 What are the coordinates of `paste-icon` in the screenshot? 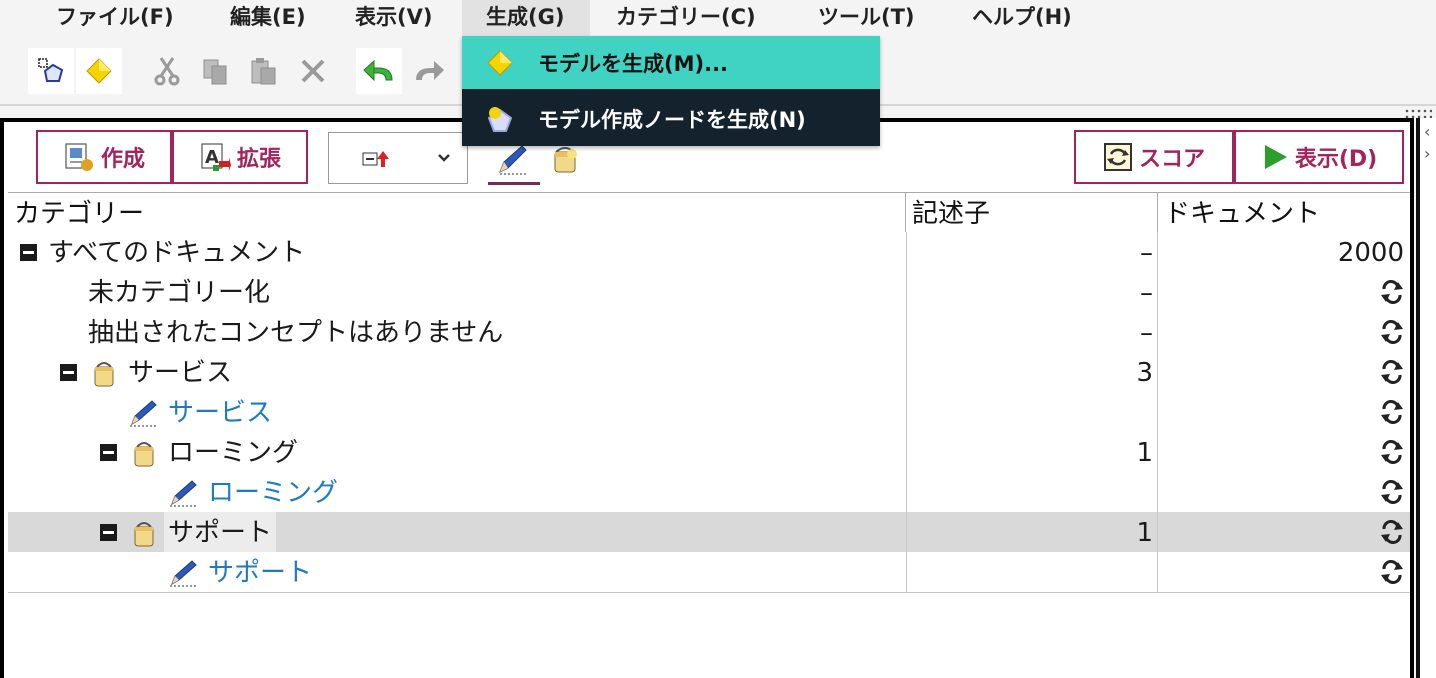 It's located at (263, 71).